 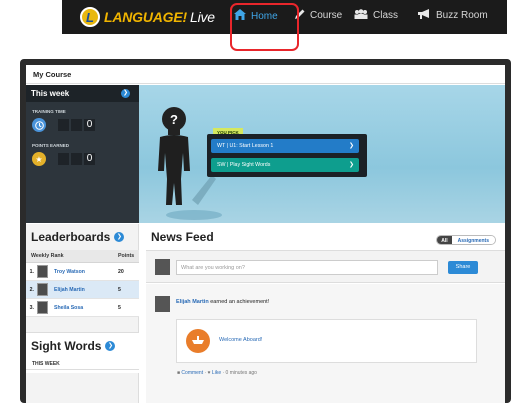 What do you see at coordinates (159, 17) in the screenshot?
I see `logo-text: LANGUAGE! Live` at bounding box center [159, 17].